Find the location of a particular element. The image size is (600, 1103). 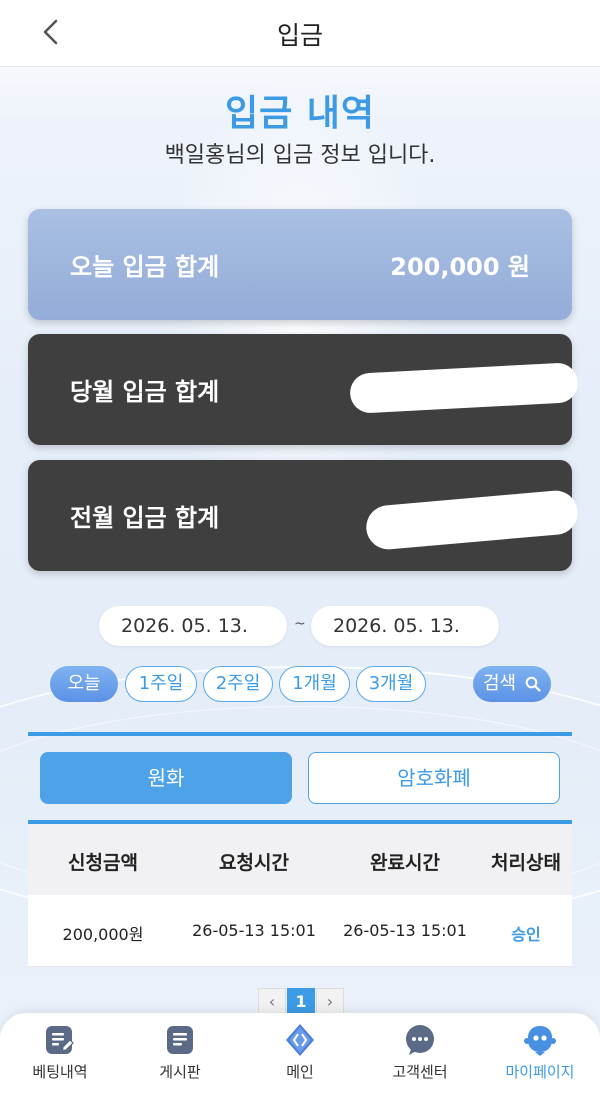

chat-icon is located at coordinates (420, 1040).